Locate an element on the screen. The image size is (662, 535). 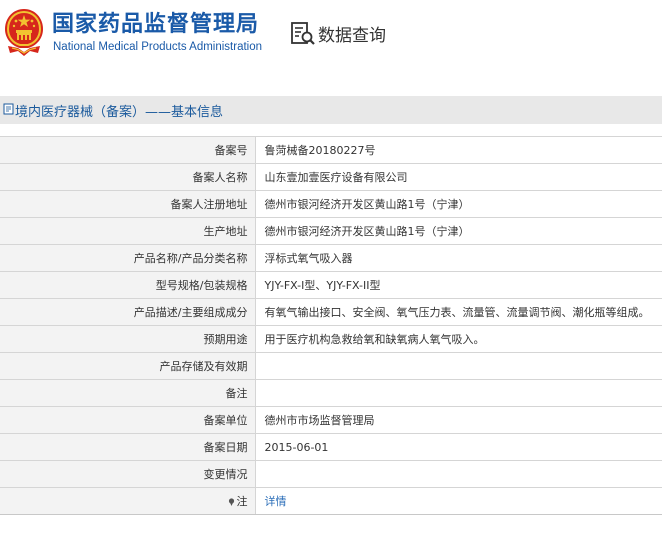
pin-icon is located at coordinates (231, 502).